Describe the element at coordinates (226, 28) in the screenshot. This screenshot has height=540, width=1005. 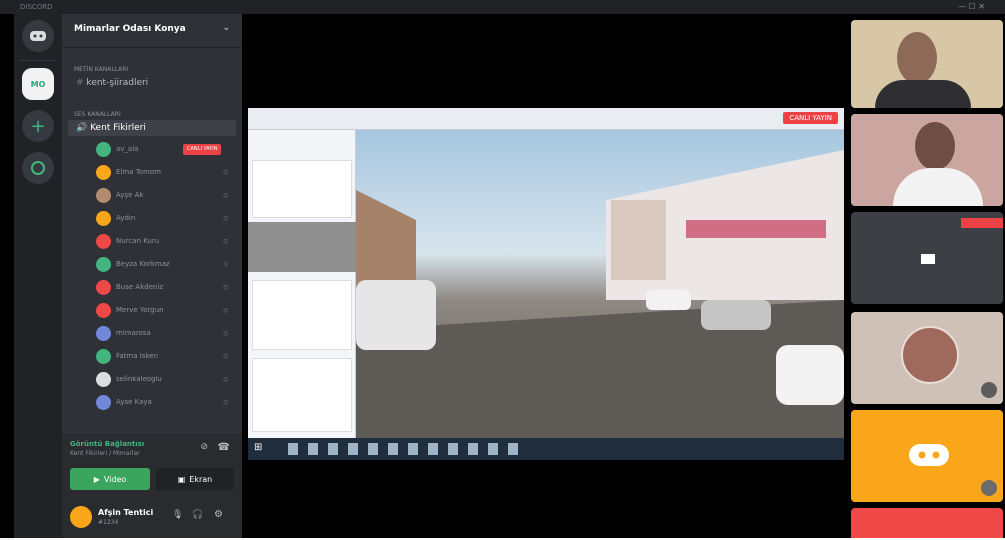
I see `chevron-down-icon: ⌄` at that location.